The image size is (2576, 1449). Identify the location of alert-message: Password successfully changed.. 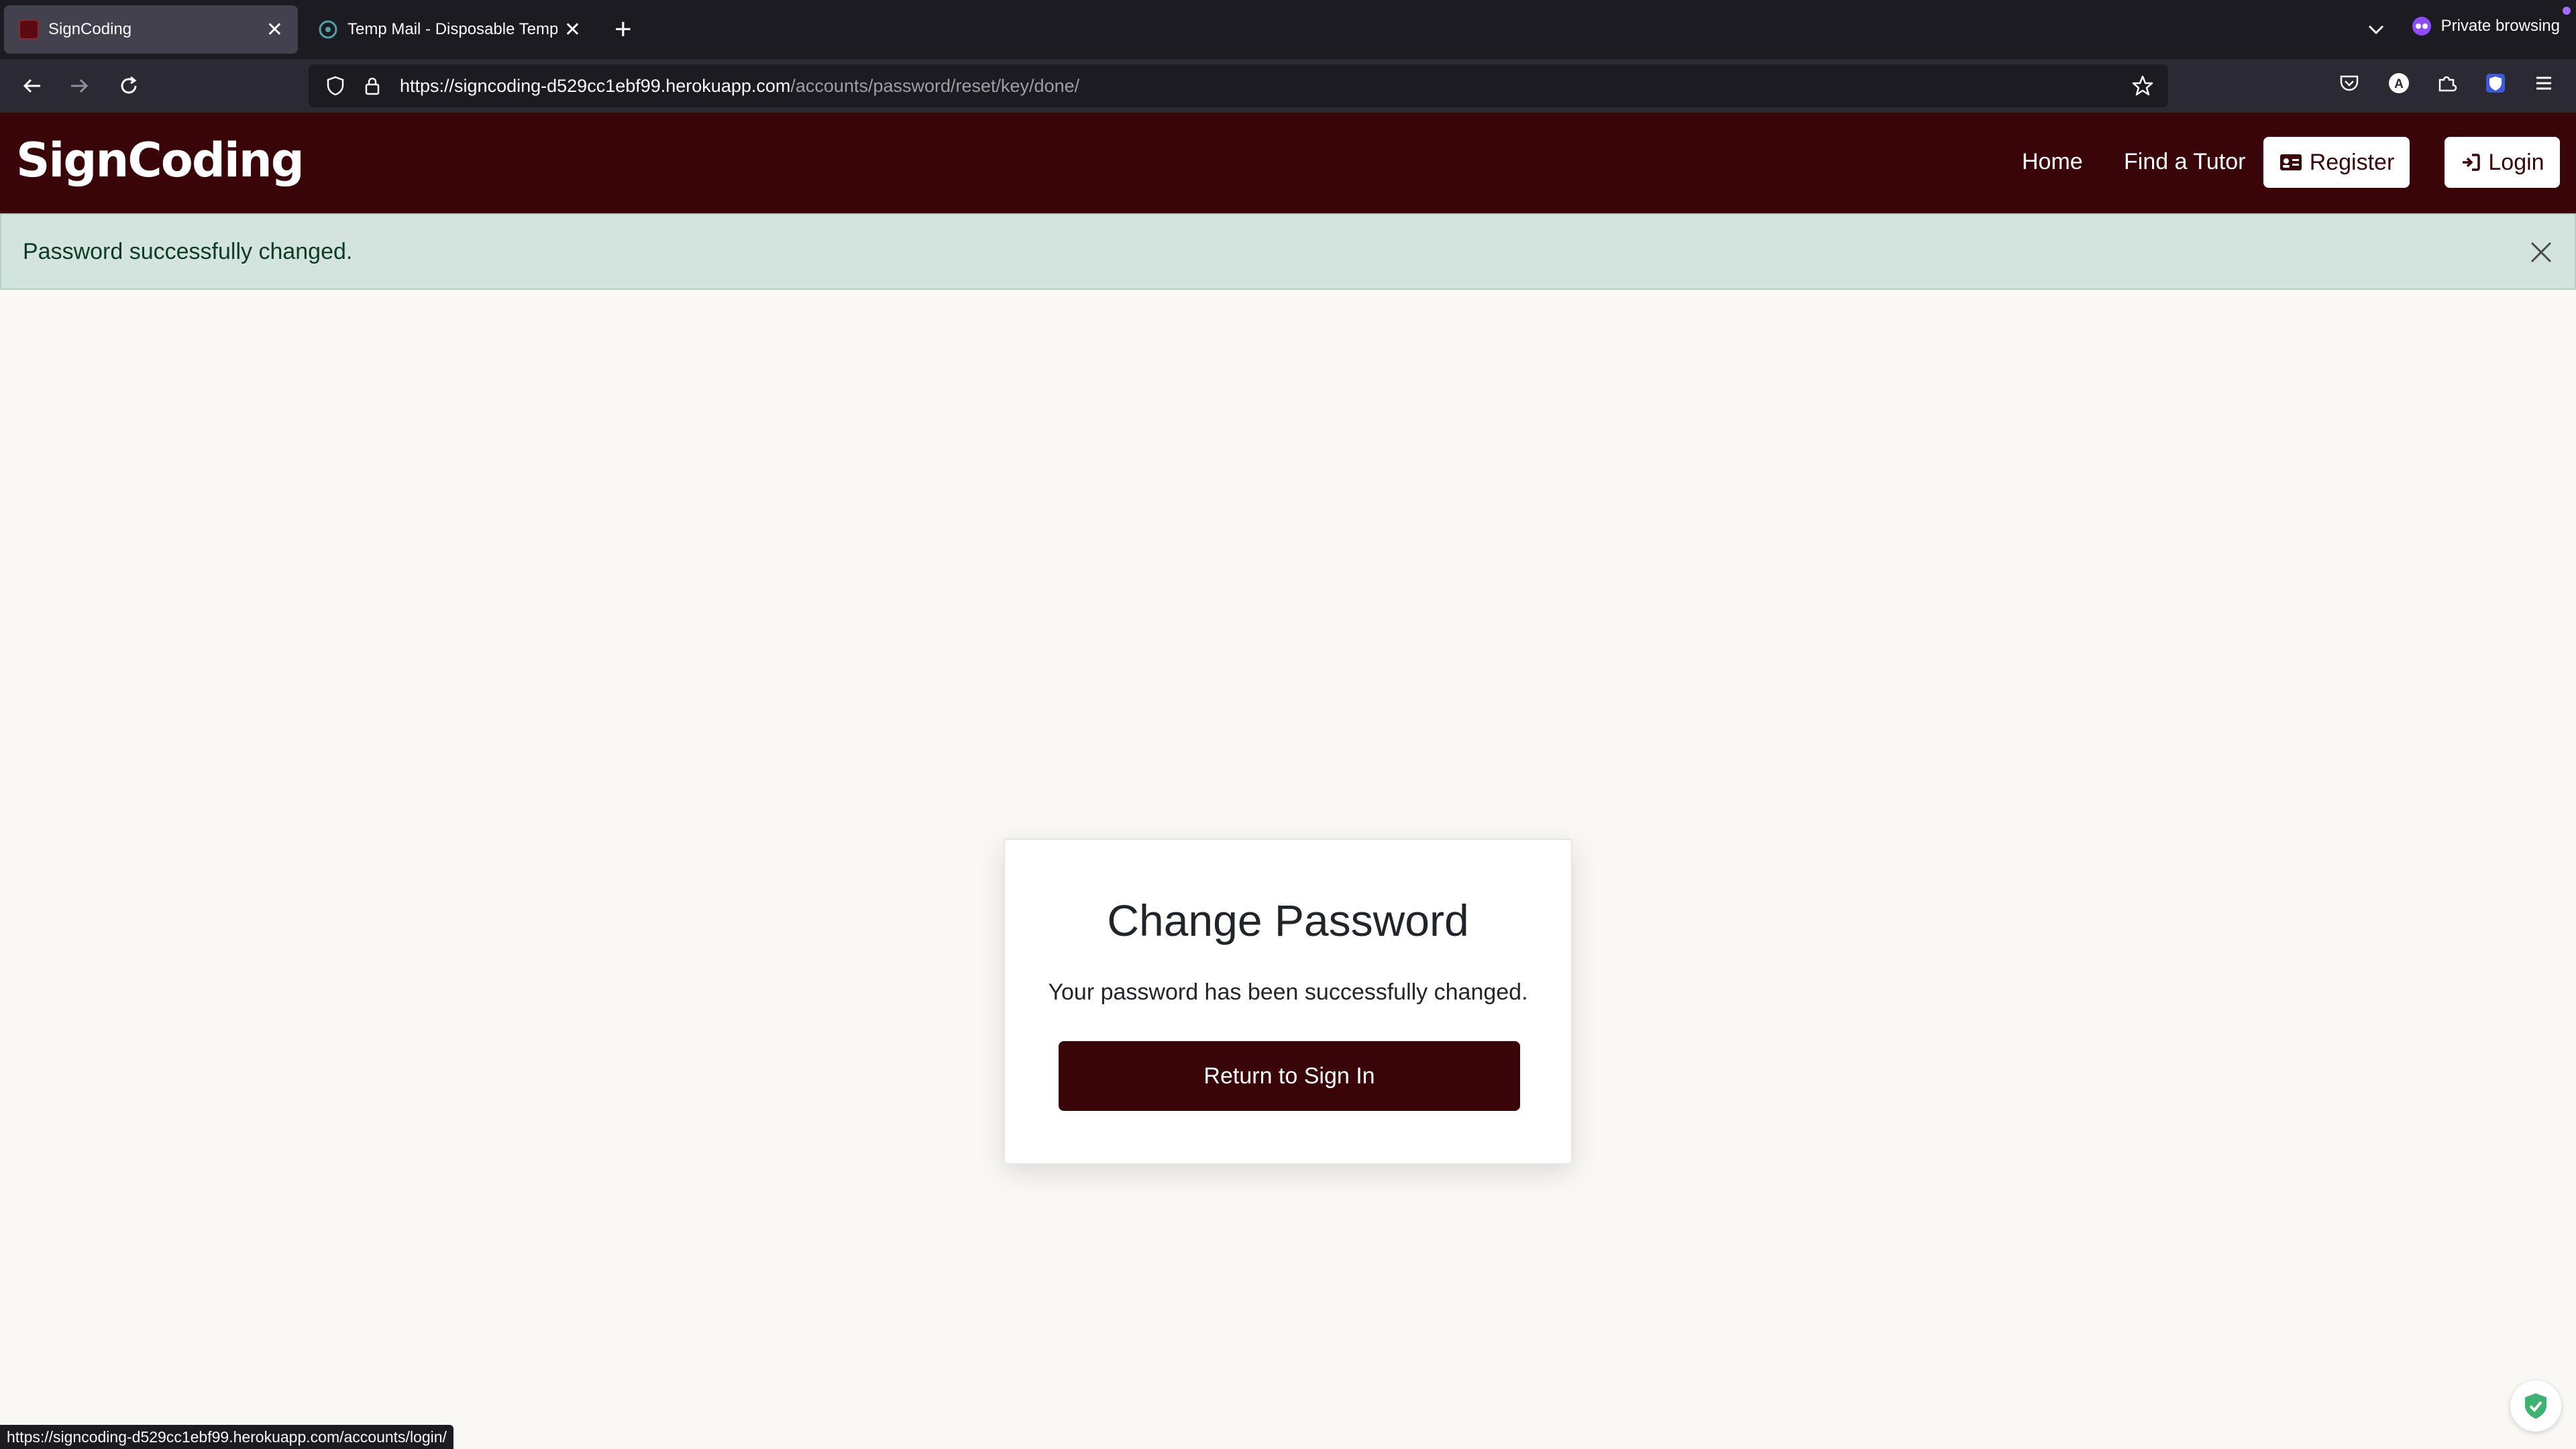
(188, 251).